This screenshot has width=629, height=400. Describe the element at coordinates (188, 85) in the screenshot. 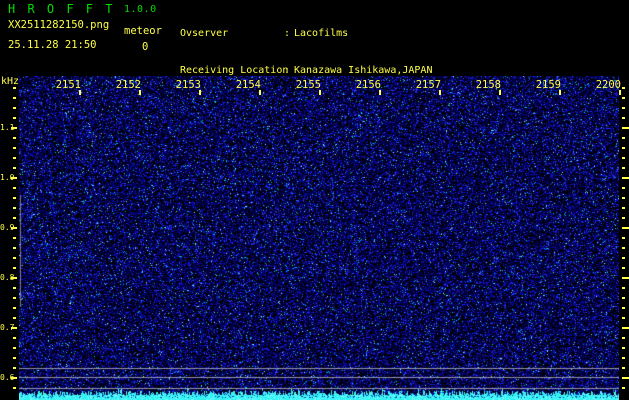

I see `time-tick-label: 2153` at that location.